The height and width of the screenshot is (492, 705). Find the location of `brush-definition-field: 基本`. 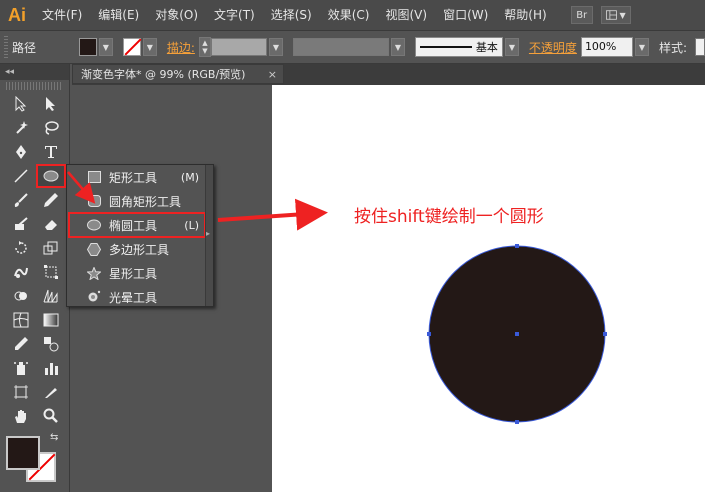

brush-definition-field: 基本 is located at coordinates (458, 47).